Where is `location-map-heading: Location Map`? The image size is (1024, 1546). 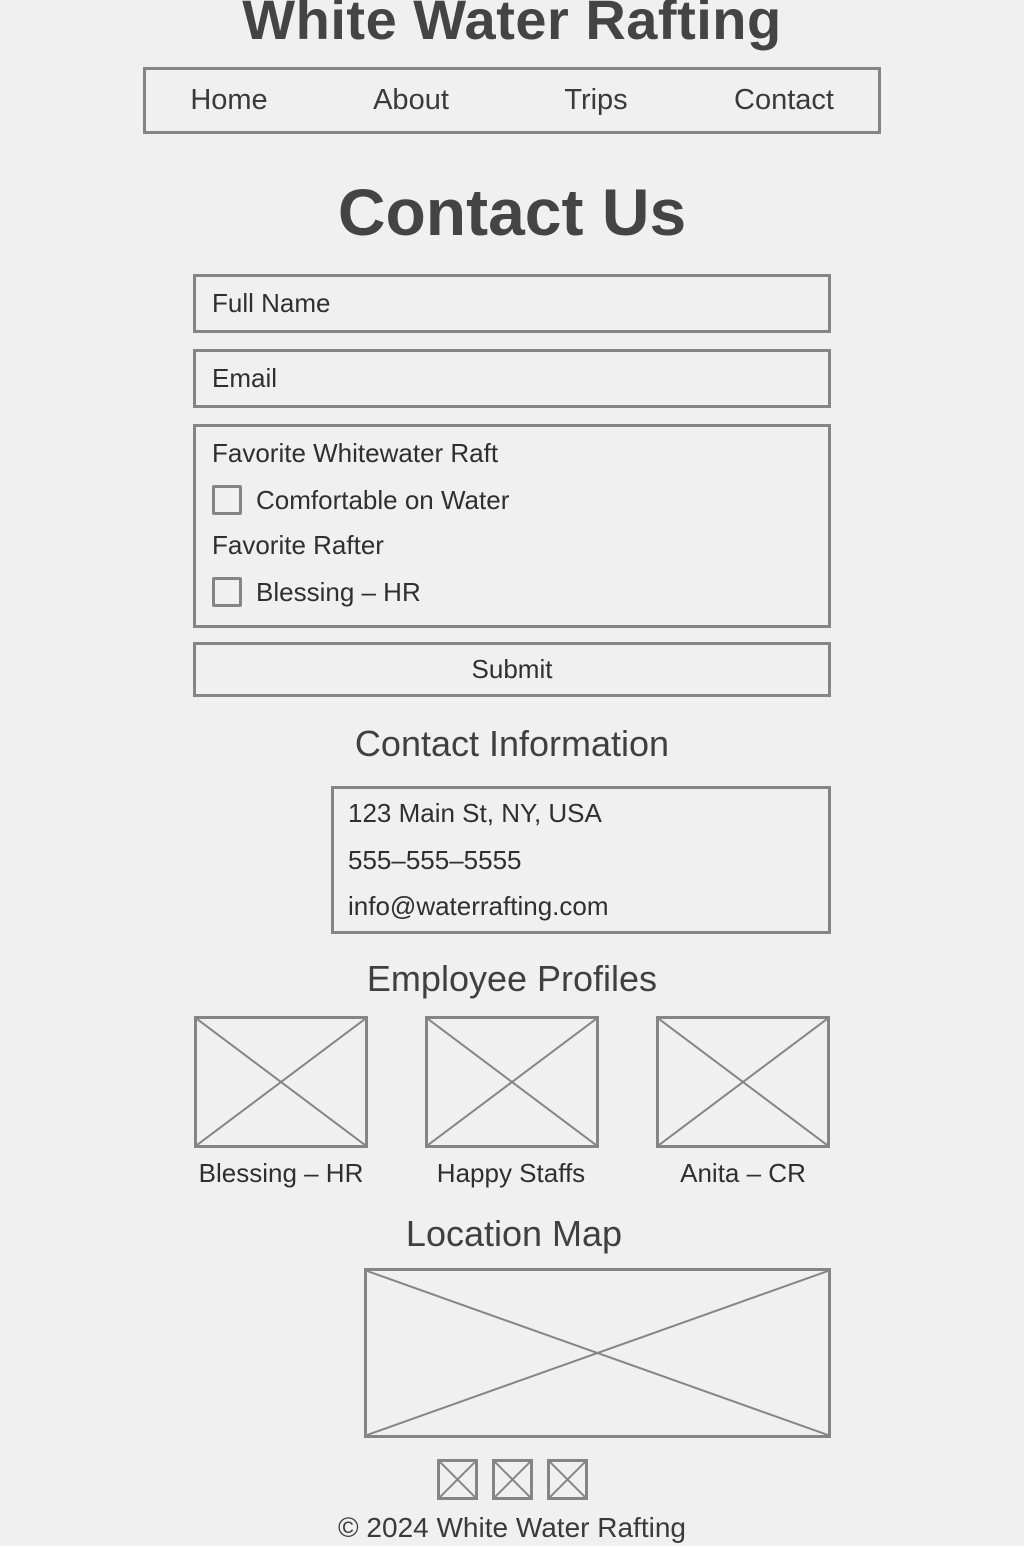 location-map-heading: Location Map is located at coordinates (514, 1233).